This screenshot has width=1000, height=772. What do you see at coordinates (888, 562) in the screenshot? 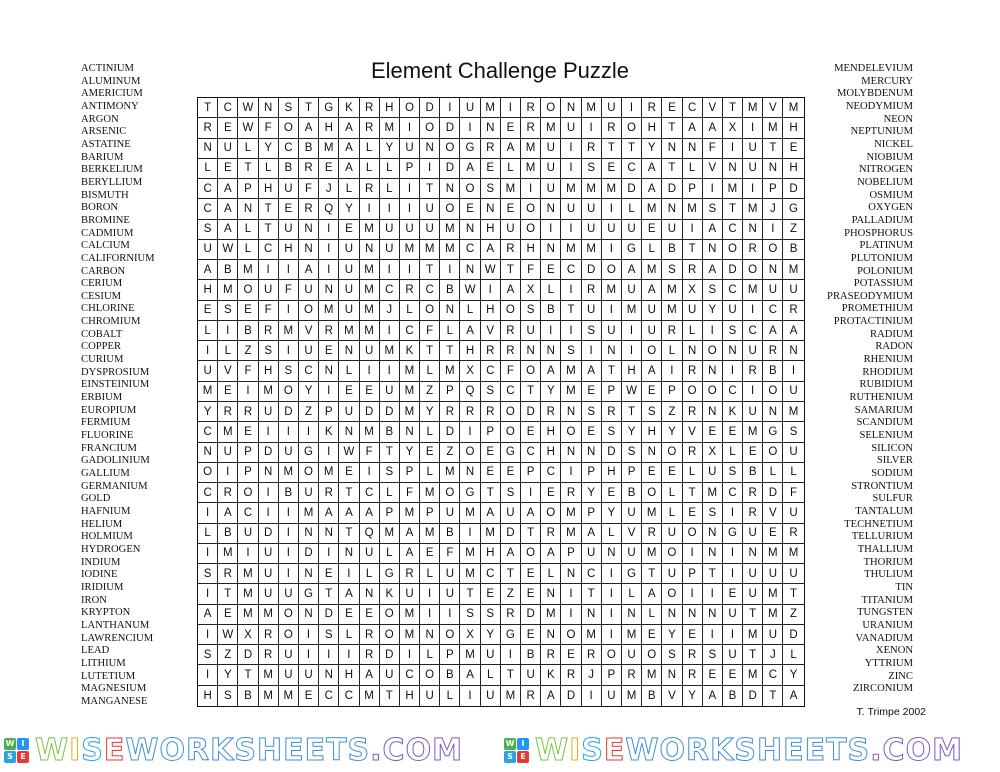
I see `word-list-item: THORIUM` at bounding box center [888, 562].